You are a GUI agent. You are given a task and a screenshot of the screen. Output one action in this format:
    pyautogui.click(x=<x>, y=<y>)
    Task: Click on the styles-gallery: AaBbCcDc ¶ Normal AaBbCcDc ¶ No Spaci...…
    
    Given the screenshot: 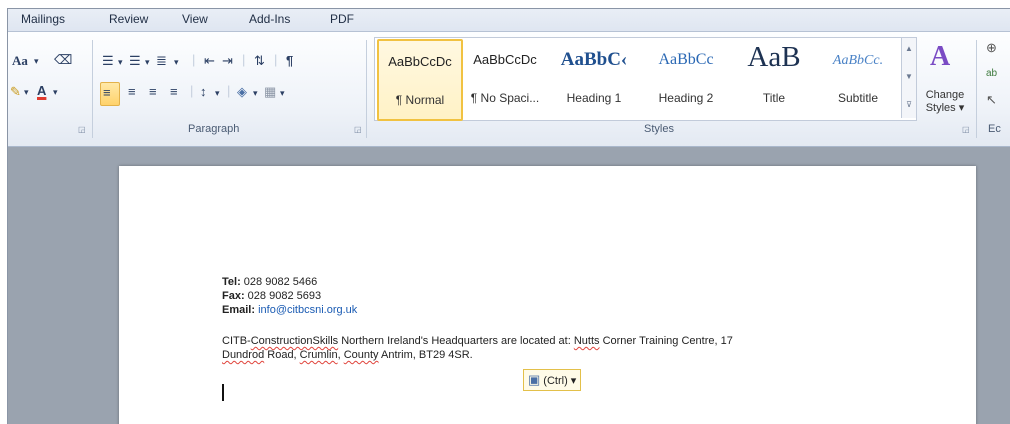 What is the action you would take?
    pyautogui.click(x=645, y=79)
    